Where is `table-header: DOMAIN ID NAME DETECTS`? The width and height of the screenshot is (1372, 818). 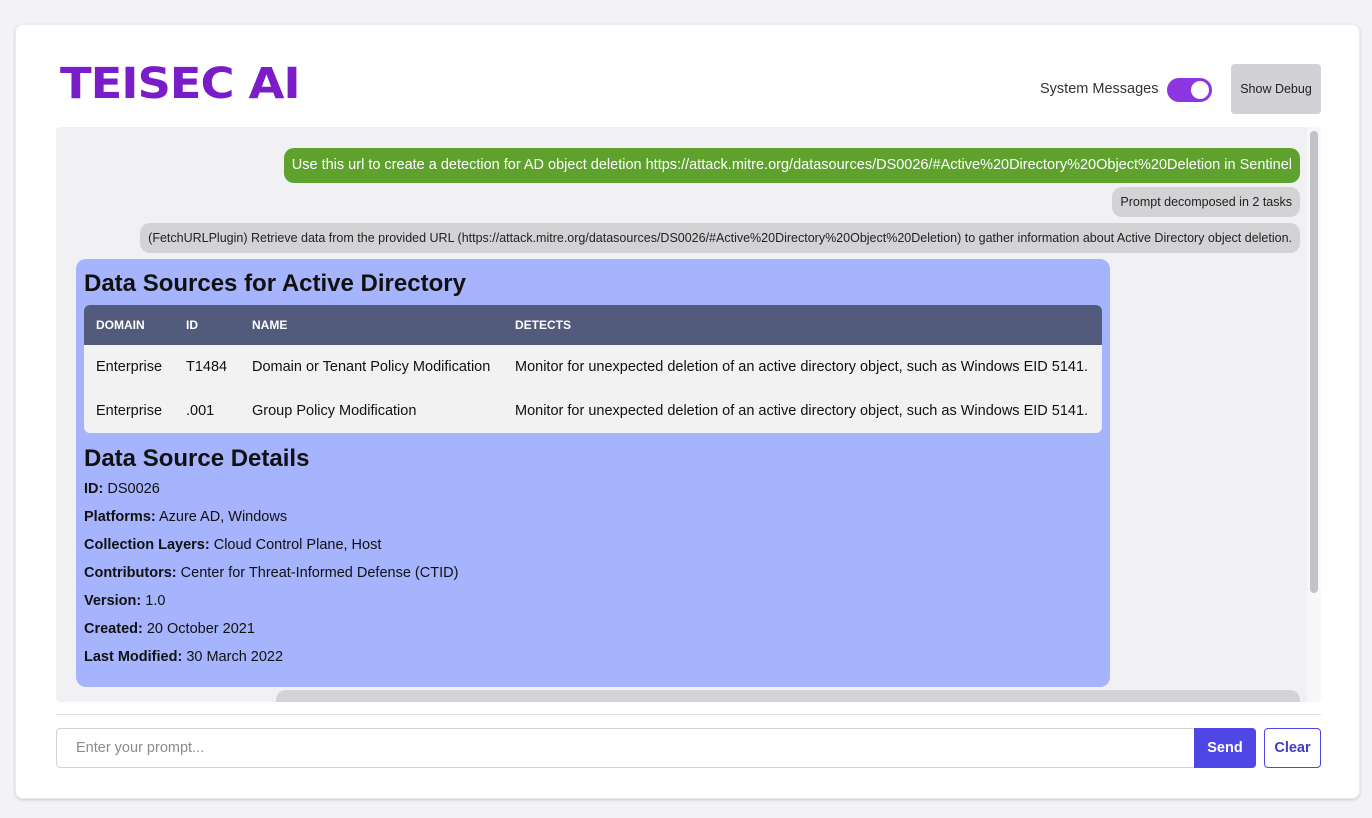
table-header: DOMAIN ID NAME DETECTS is located at coordinates (593, 325).